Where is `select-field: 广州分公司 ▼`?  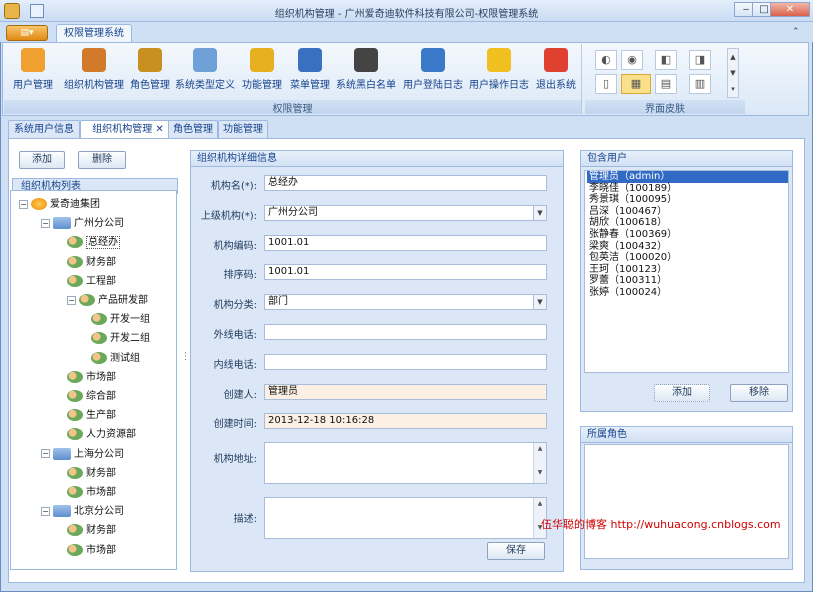 select-field: 广州分公司 ▼ is located at coordinates (405, 212).